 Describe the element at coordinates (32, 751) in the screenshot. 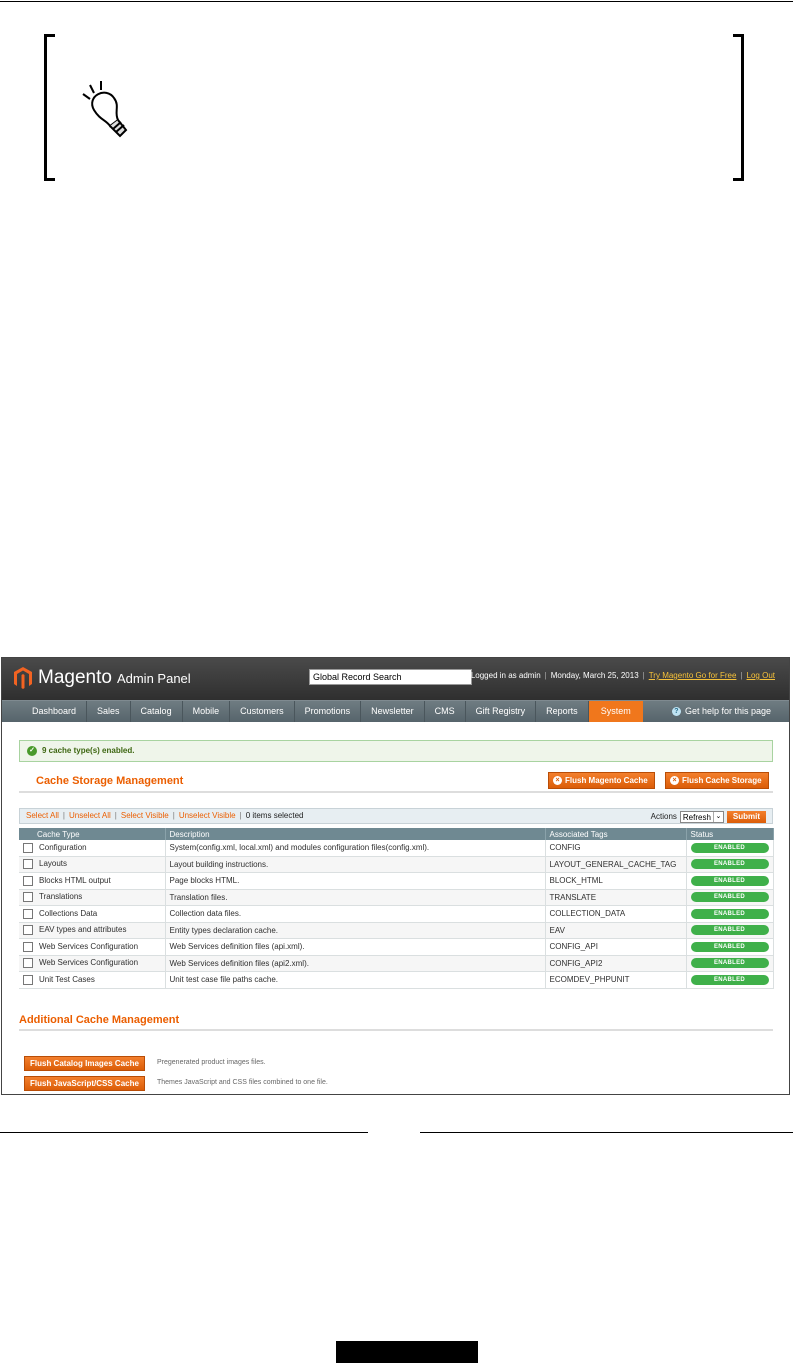

I see `success-check-icon: ✓` at that location.